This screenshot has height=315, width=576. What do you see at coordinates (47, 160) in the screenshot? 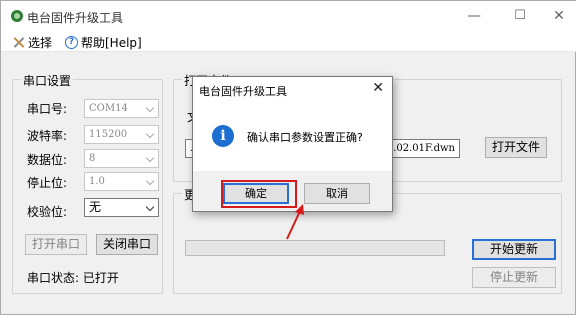
I see `databits-label: 数据位:` at bounding box center [47, 160].